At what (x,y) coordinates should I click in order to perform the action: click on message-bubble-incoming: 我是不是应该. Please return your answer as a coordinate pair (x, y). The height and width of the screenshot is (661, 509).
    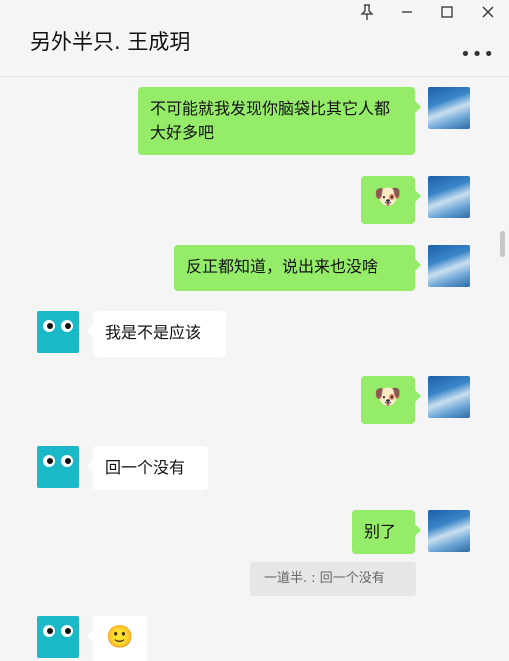
    Looking at the image, I should click on (156, 334).